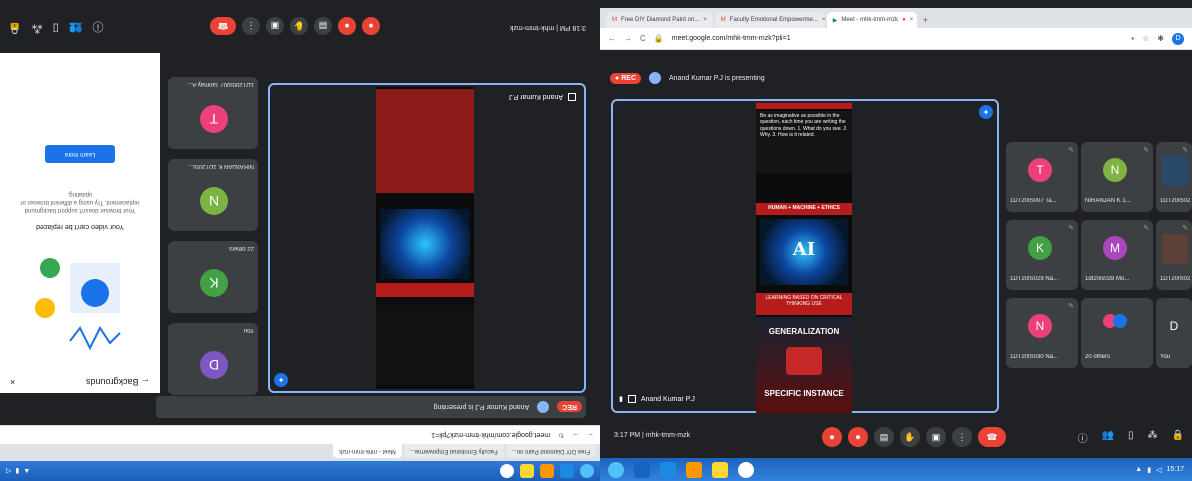  I want to click on profile-avatar: D, so click(1178, 38).